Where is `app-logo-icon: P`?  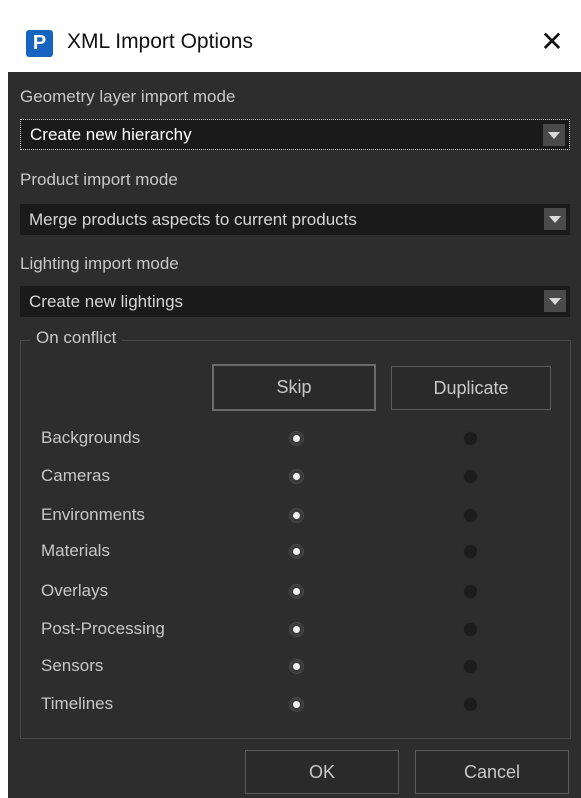 app-logo-icon: P is located at coordinates (39, 43).